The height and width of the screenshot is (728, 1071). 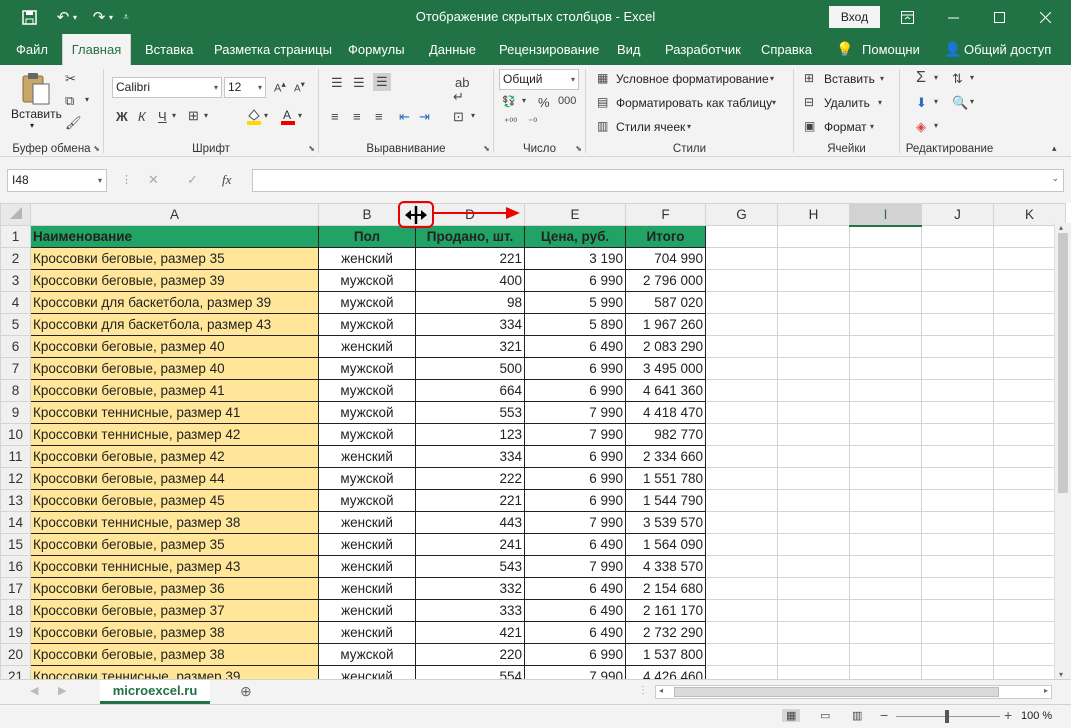 What do you see at coordinates (470, 236) in the screenshot?
I see `table-header-cell: Продано, шт.` at bounding box center [470, 236].